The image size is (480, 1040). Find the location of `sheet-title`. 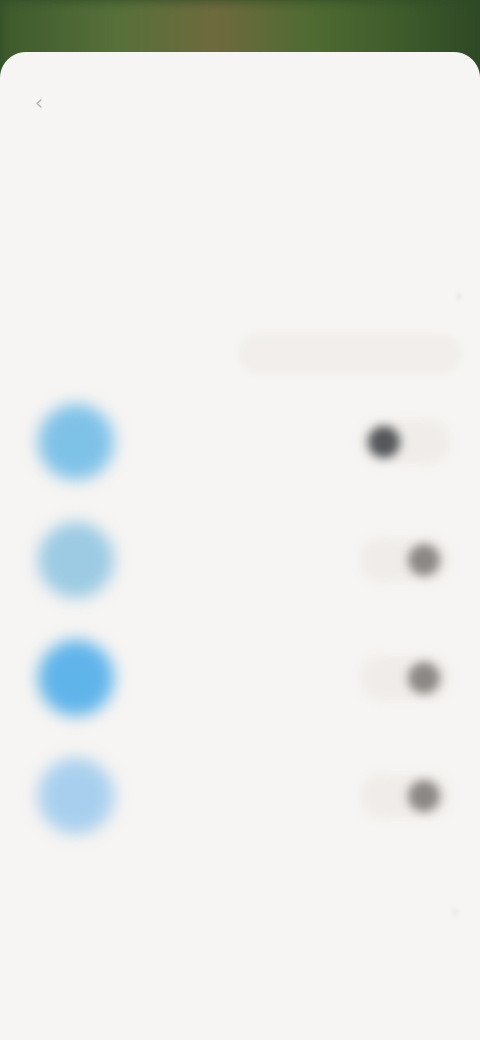

sheet-title is located at coordinates (240, 104).